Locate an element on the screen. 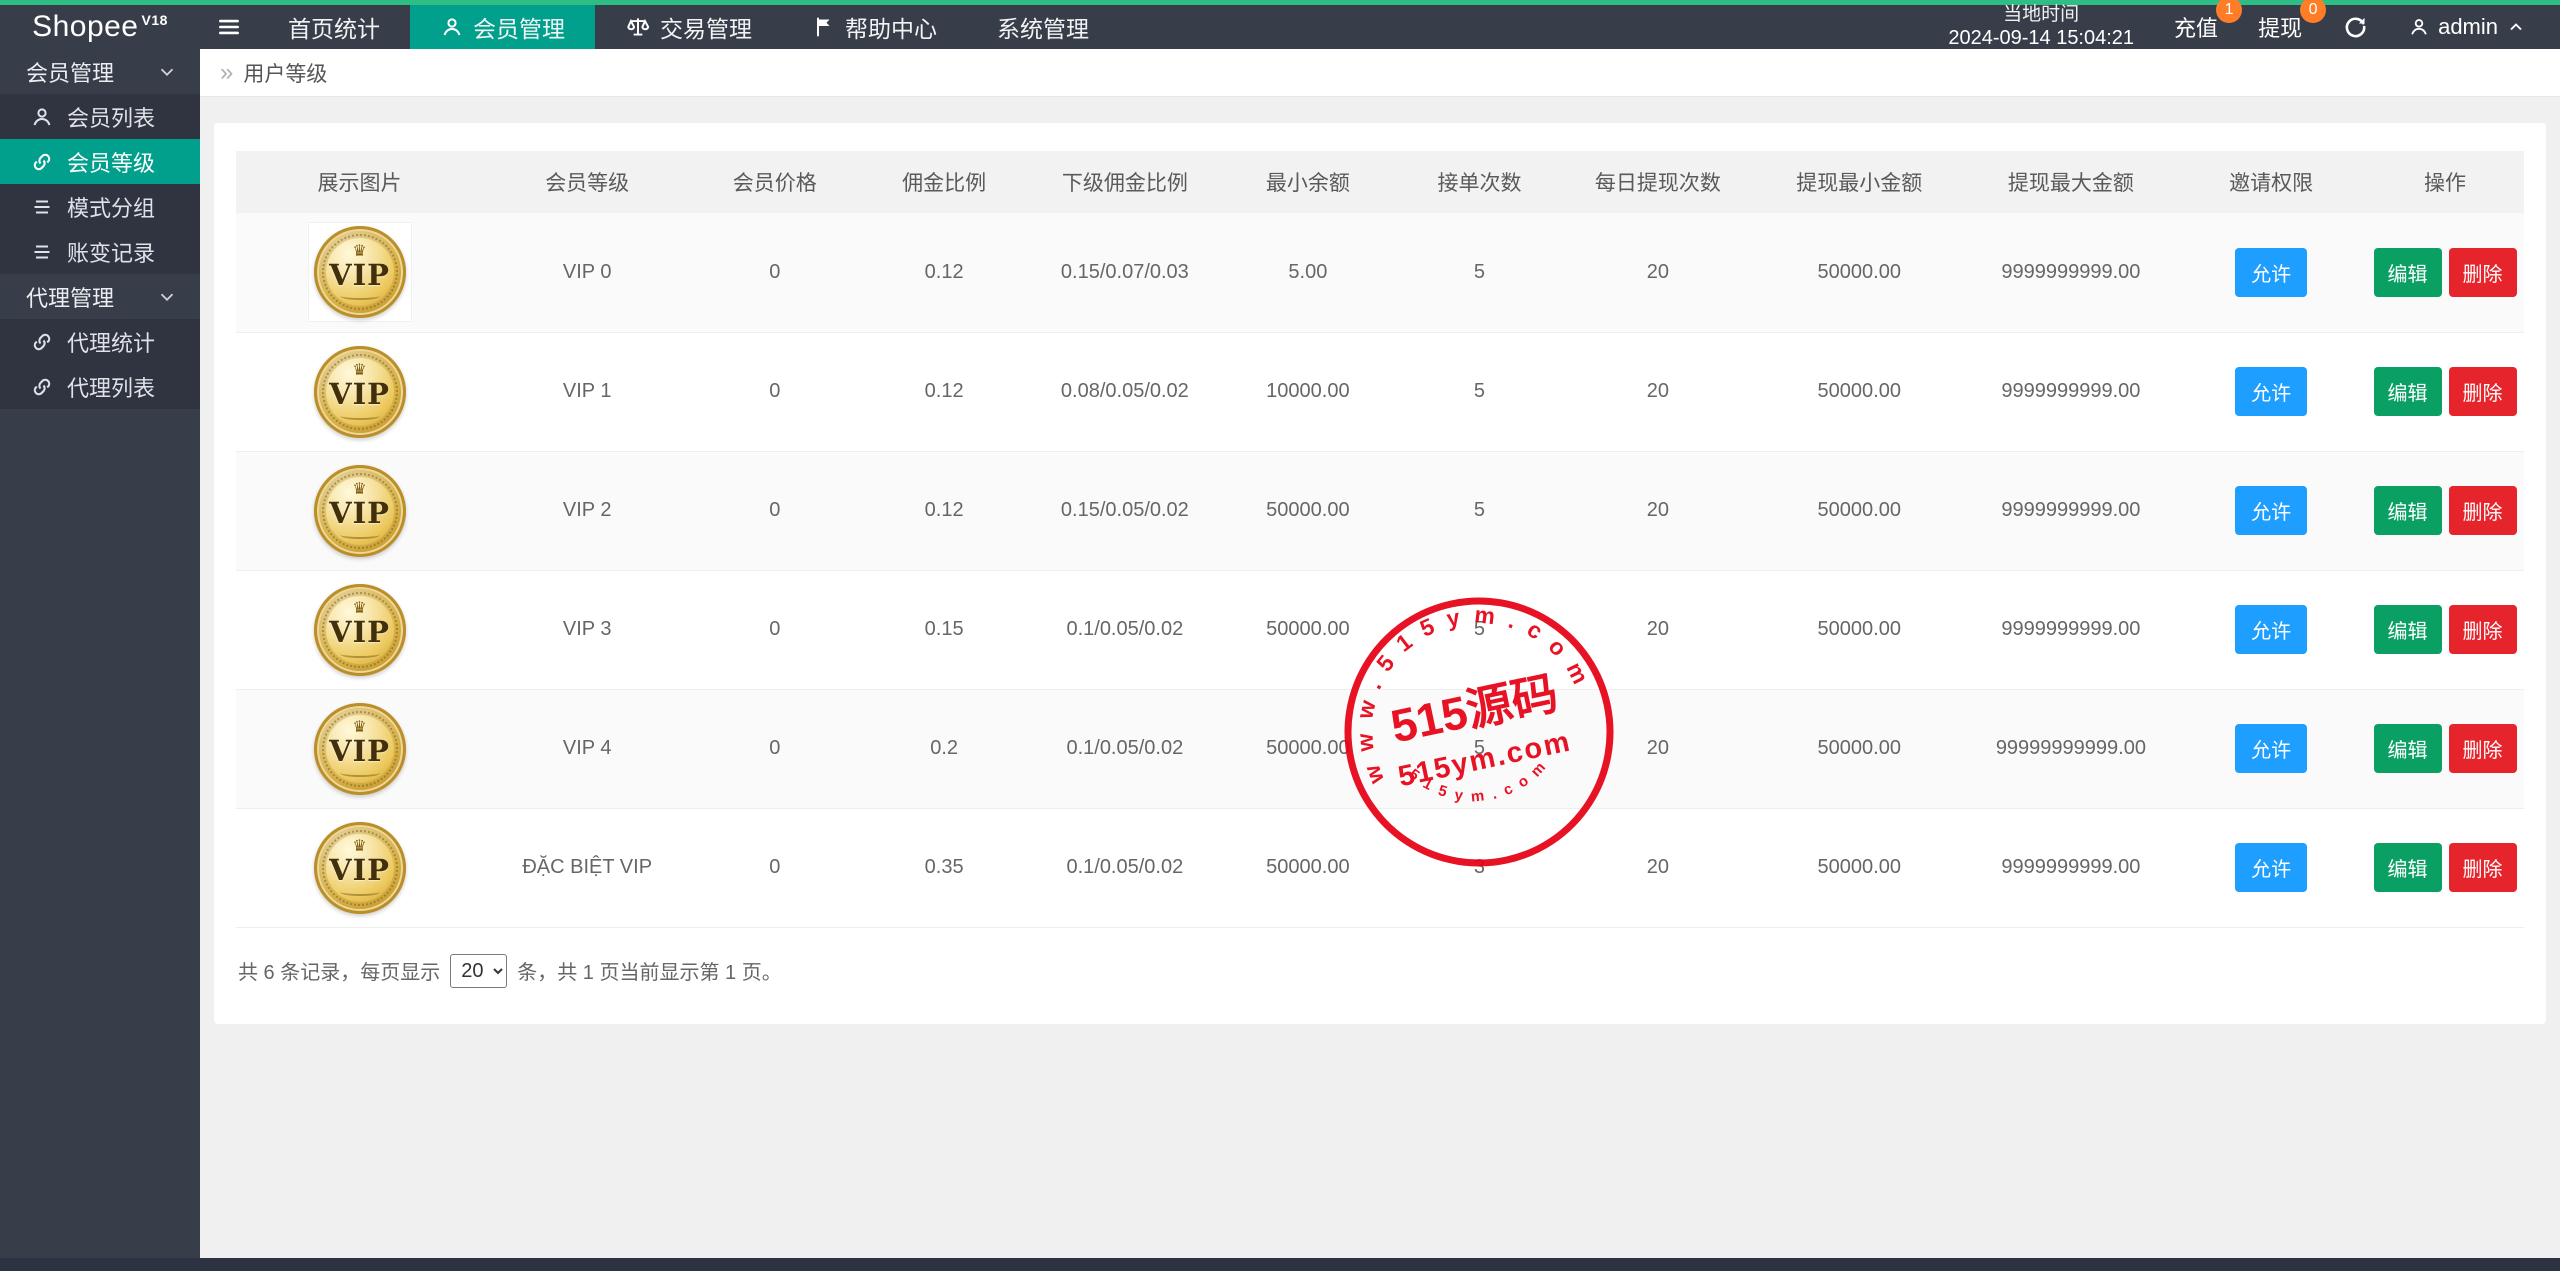 The image size is (2560, 1271). app-version: V18 is located at coordinates (154, 20).